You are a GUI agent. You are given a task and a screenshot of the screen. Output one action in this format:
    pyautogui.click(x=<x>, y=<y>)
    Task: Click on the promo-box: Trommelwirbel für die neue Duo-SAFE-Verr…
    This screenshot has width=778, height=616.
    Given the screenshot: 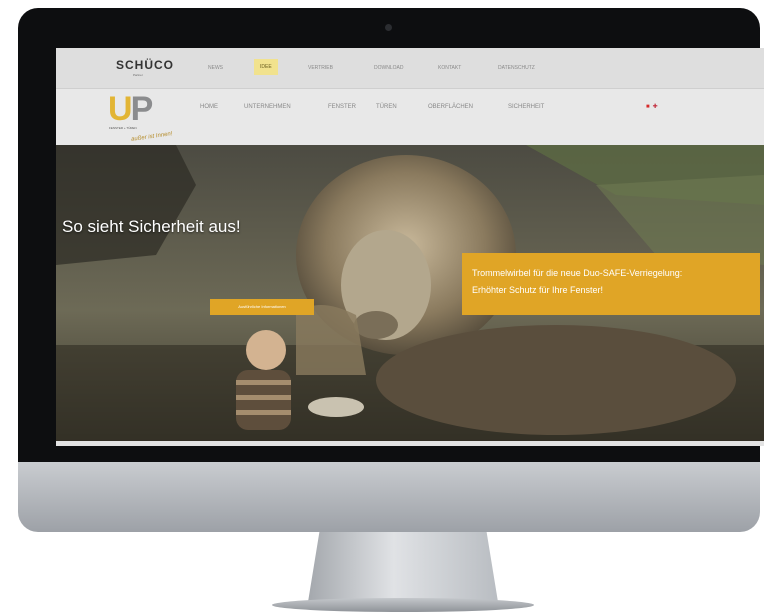 What is the action you would take?
    pyautogui.click(x=611, y=284)
    